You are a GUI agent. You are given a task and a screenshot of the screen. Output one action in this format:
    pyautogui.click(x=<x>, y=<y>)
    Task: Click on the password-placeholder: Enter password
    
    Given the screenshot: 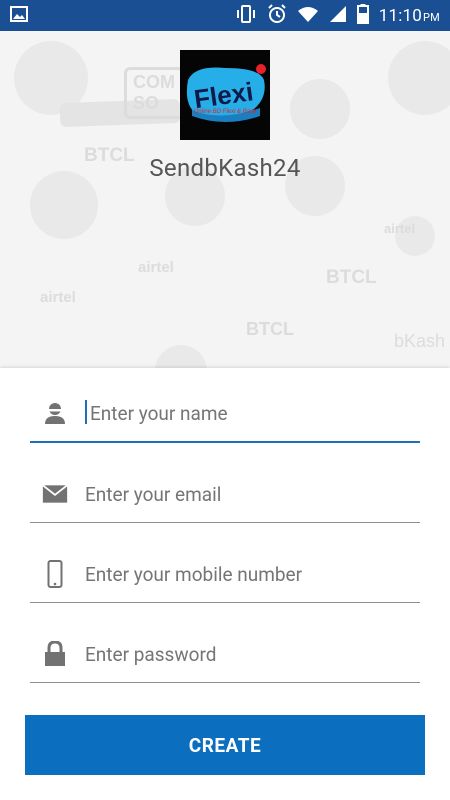 What is the action you would take?
    pyautogui.click(x=151, y=654)
    